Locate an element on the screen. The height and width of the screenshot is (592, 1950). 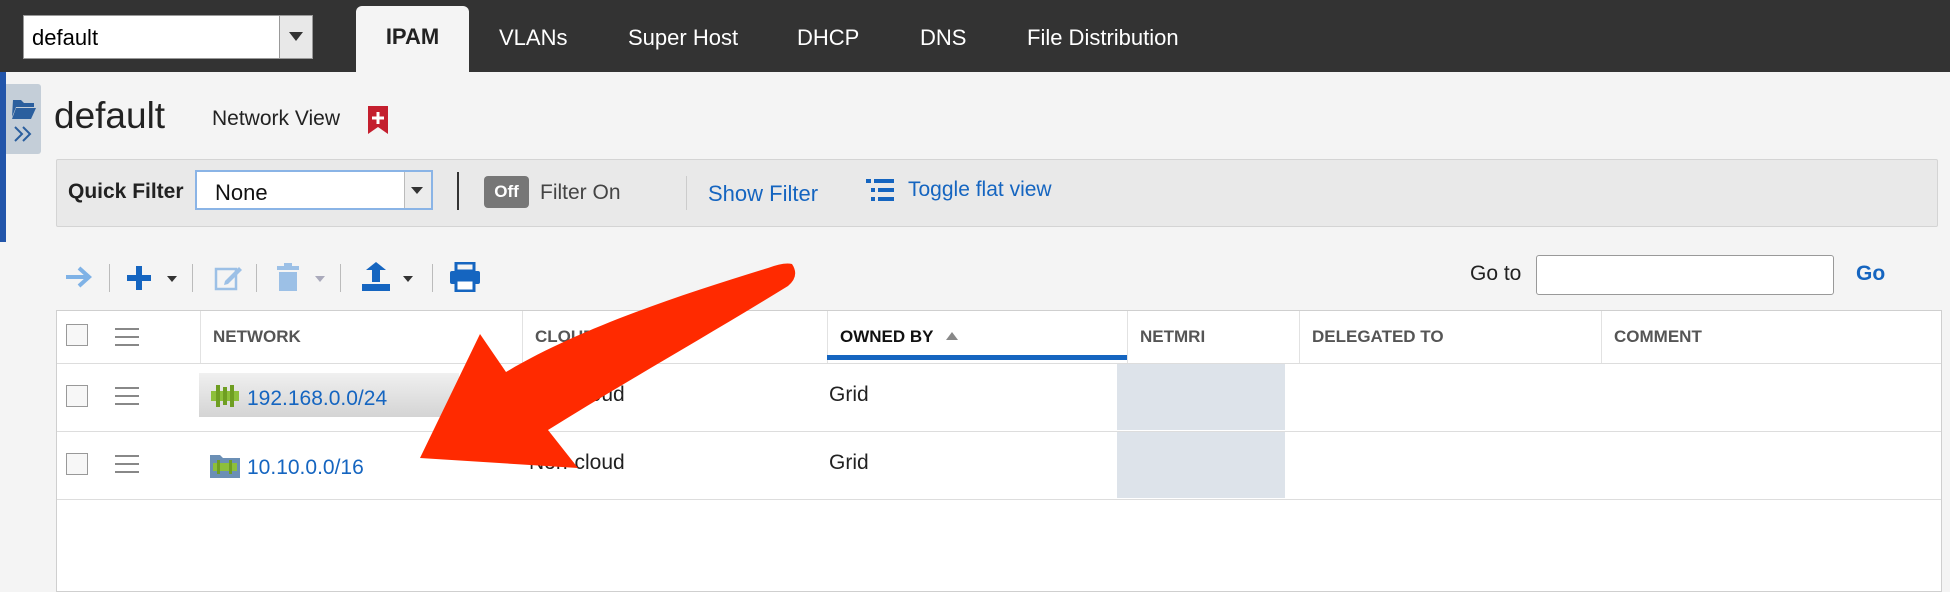
bookmark-add-icon is located at coordinates (378, 120).